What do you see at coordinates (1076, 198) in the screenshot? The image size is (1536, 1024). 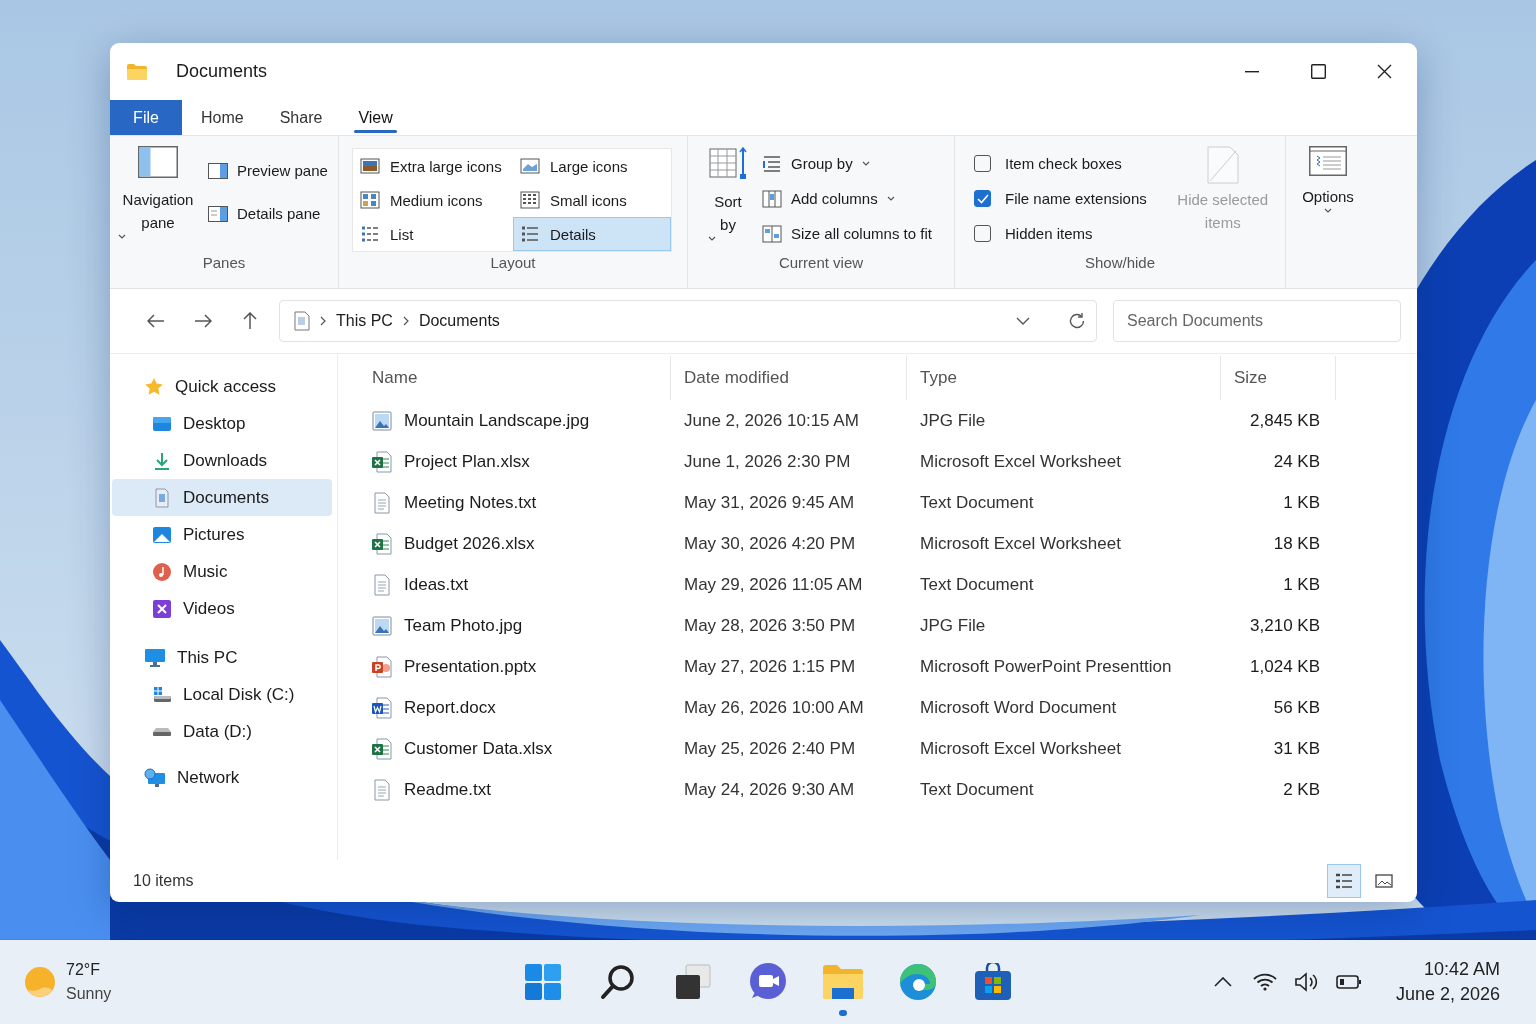 I see `checkbox-label: File name extensions` at bounding box center [1076, 198].